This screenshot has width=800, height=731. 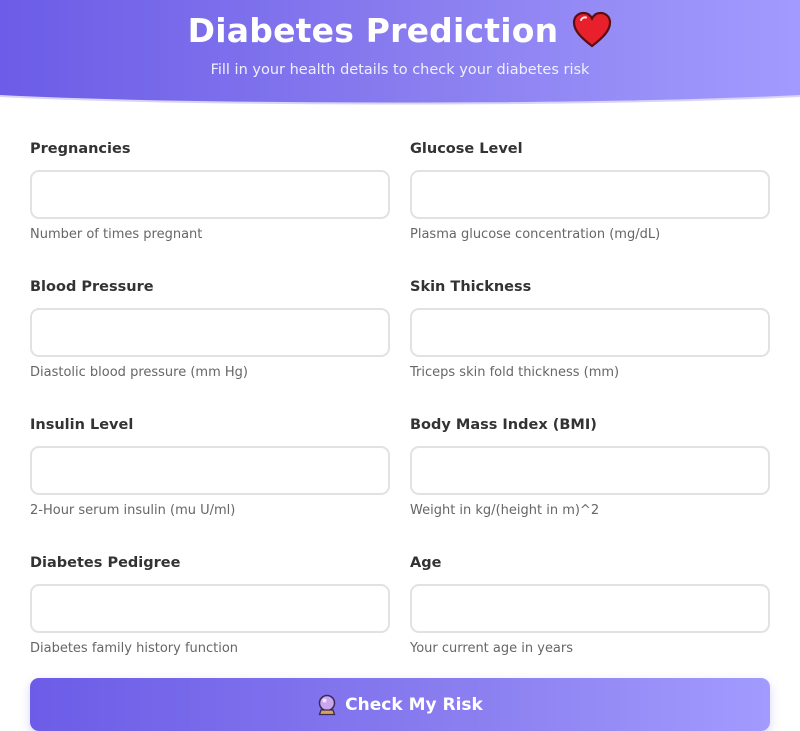 I want to click on skin-thickness-help: Triceps skin fold thickness (mm), so click(x=515, y=372).